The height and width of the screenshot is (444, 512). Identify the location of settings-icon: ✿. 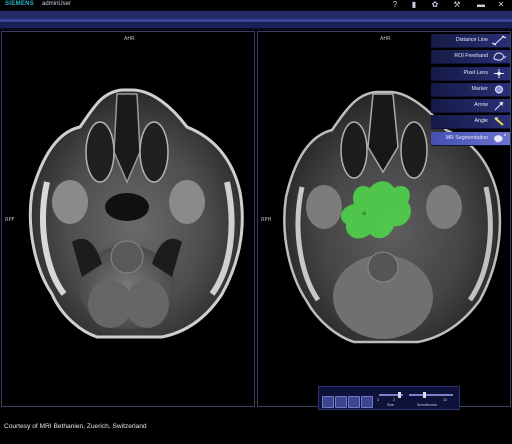
(435, 4).